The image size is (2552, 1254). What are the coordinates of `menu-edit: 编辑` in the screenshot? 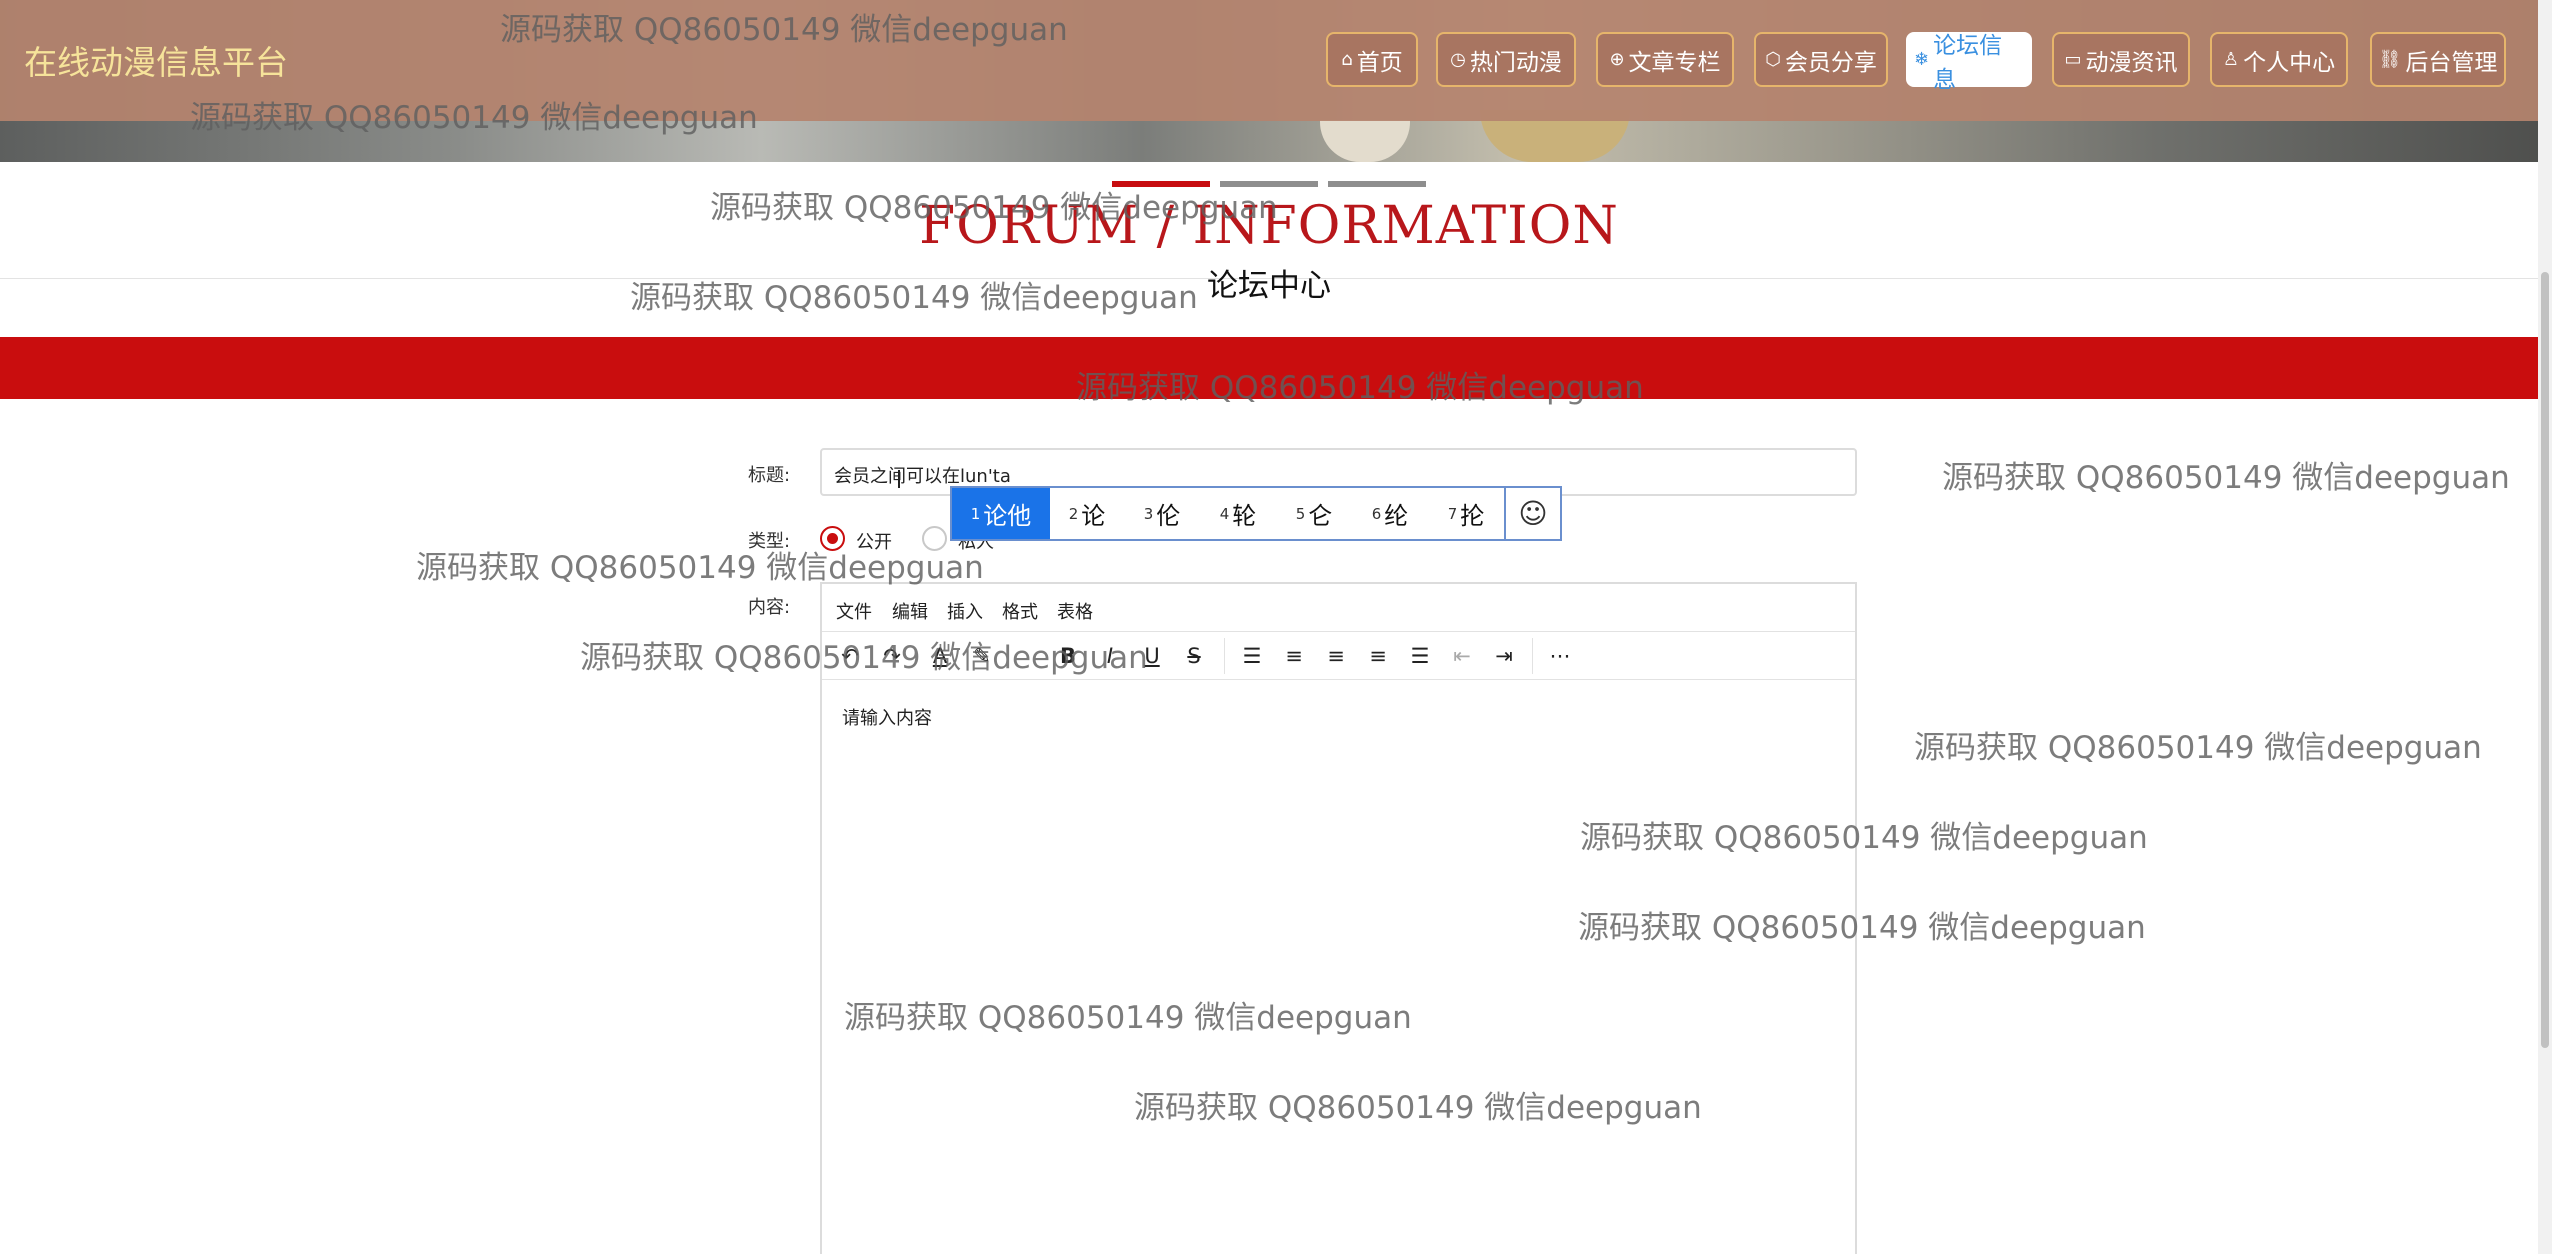 It's located at (910, 611).